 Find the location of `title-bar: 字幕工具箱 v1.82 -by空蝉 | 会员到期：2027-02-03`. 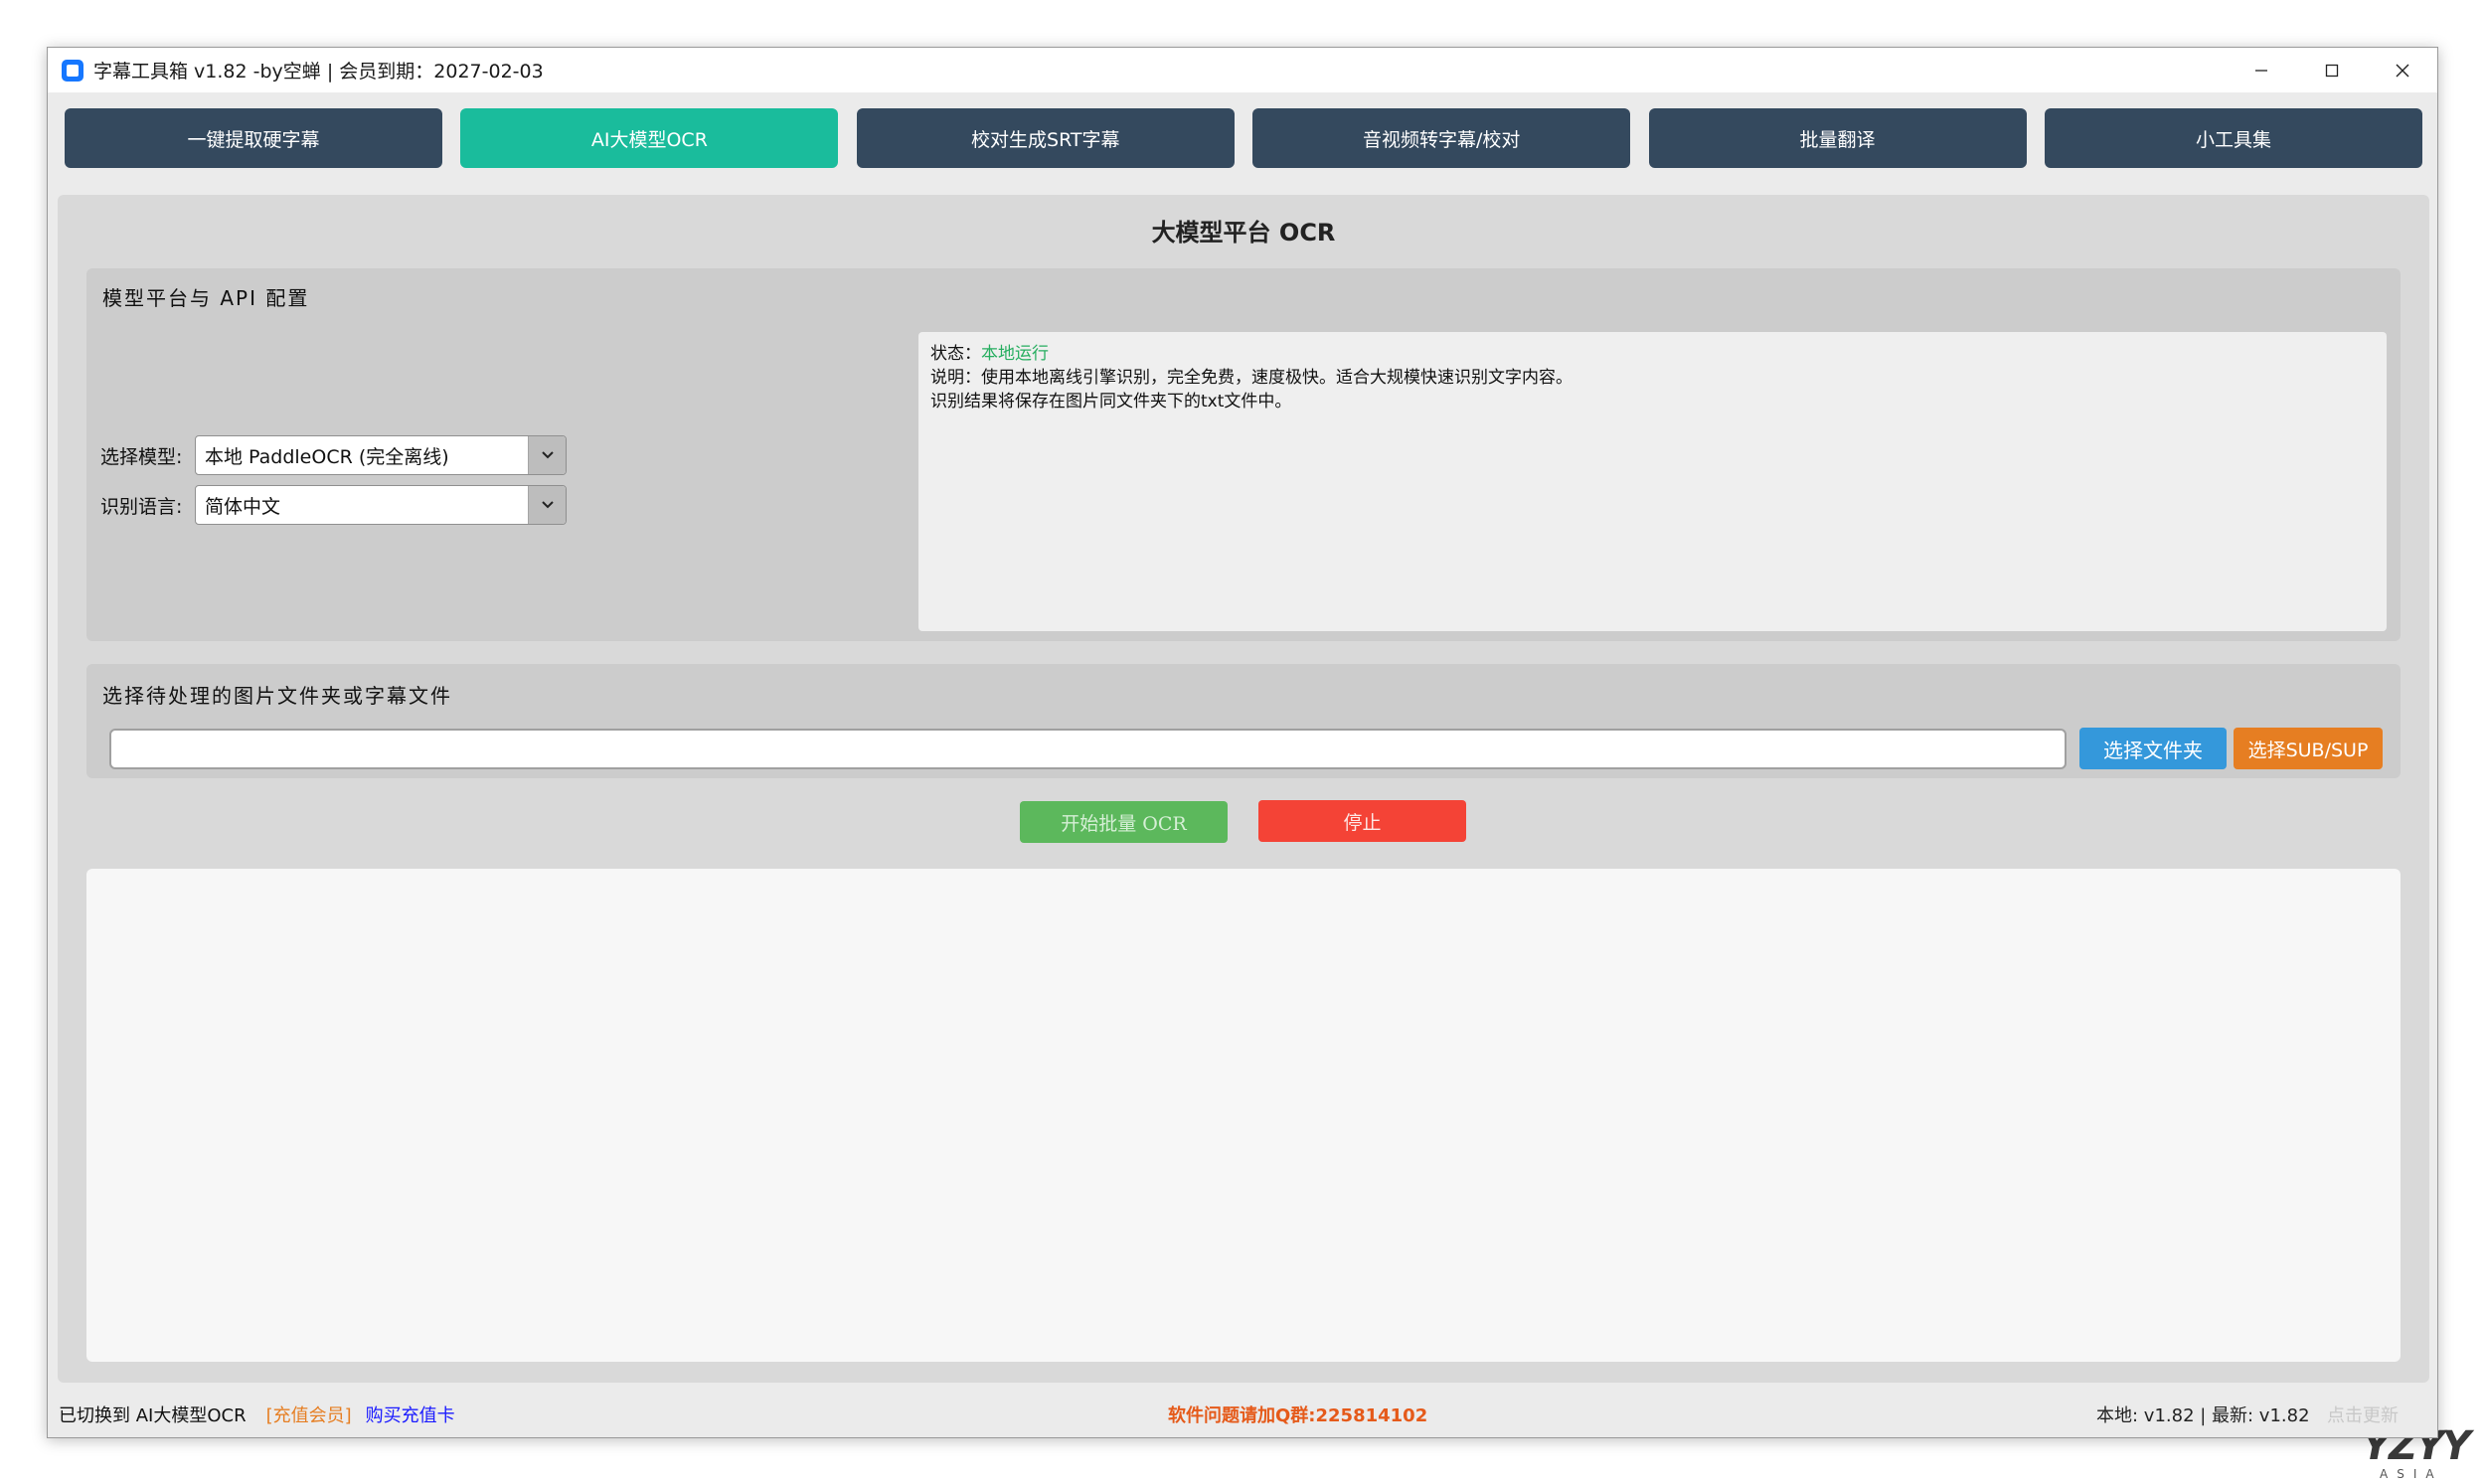

title-bar: 字幕工具箱 v1.82 -by空蝉 | 会员到期：2027-02-03 is located at coordinates (1242, 70).